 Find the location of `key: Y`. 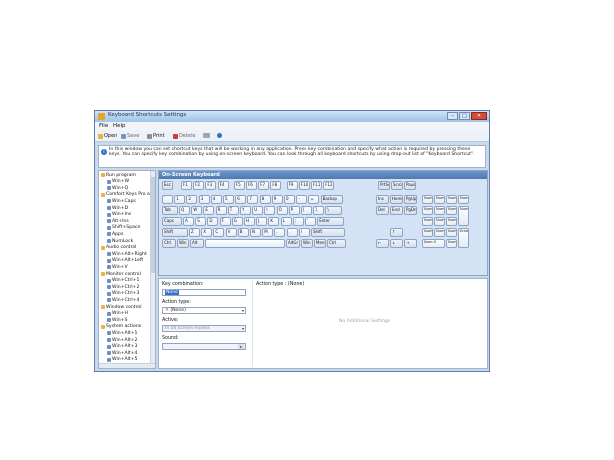

key: Y is located at coordinates (245, 210).